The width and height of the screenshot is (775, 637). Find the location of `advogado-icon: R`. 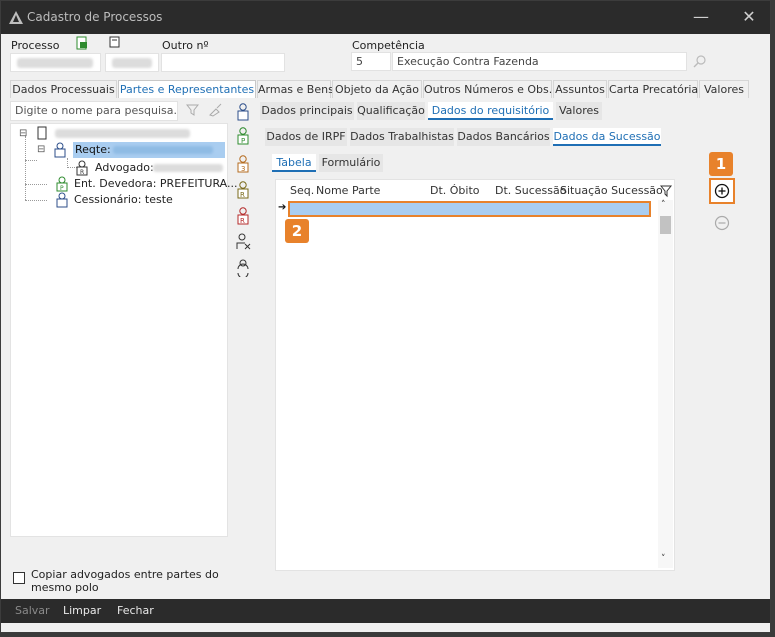

advogado-icon: R is located at coordinates (82, 168).